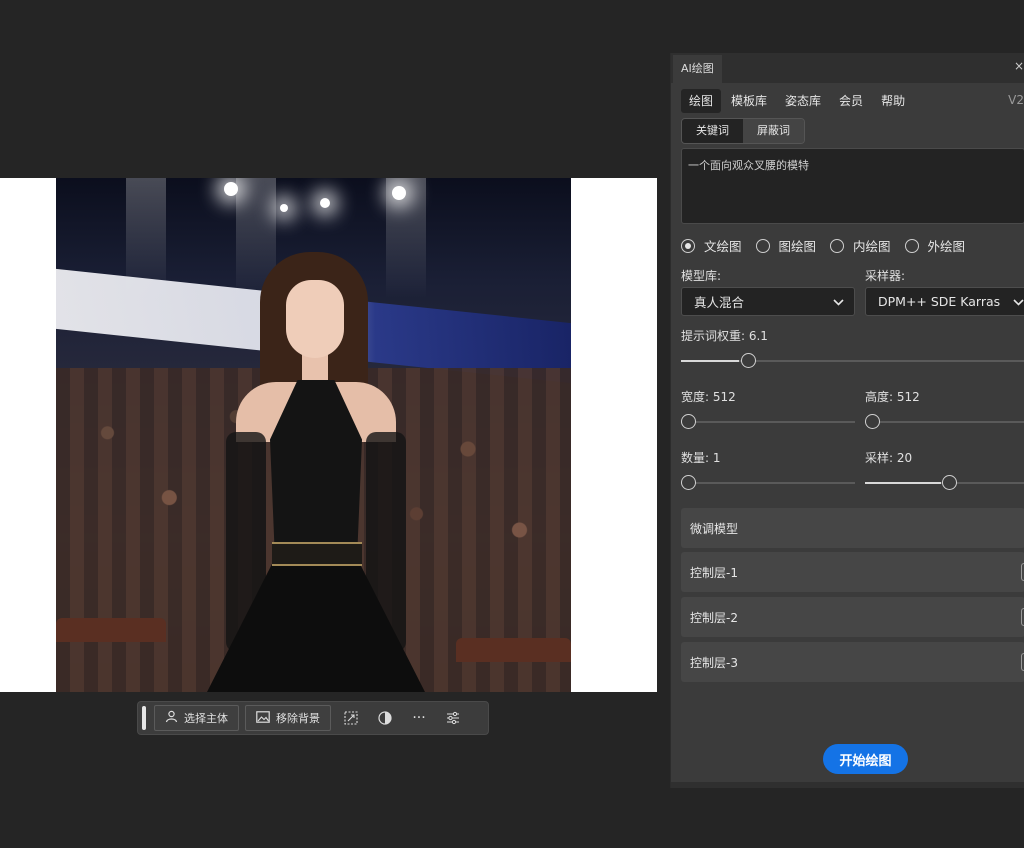  What do you see at coordinates (797, 246) in the screenshot?
I see `mode-label: 图绘图` at bounding box center [797, 246].